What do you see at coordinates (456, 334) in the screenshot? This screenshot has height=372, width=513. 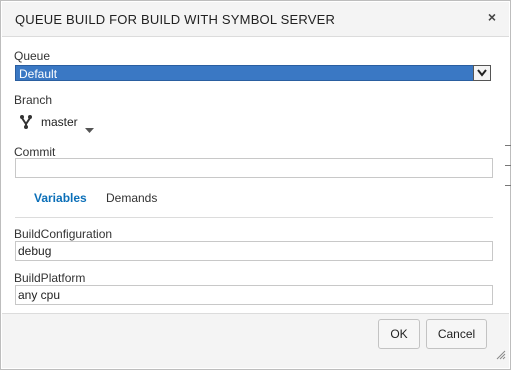 I see `cancel-button: Cancel` at bounding box center [456, 334].